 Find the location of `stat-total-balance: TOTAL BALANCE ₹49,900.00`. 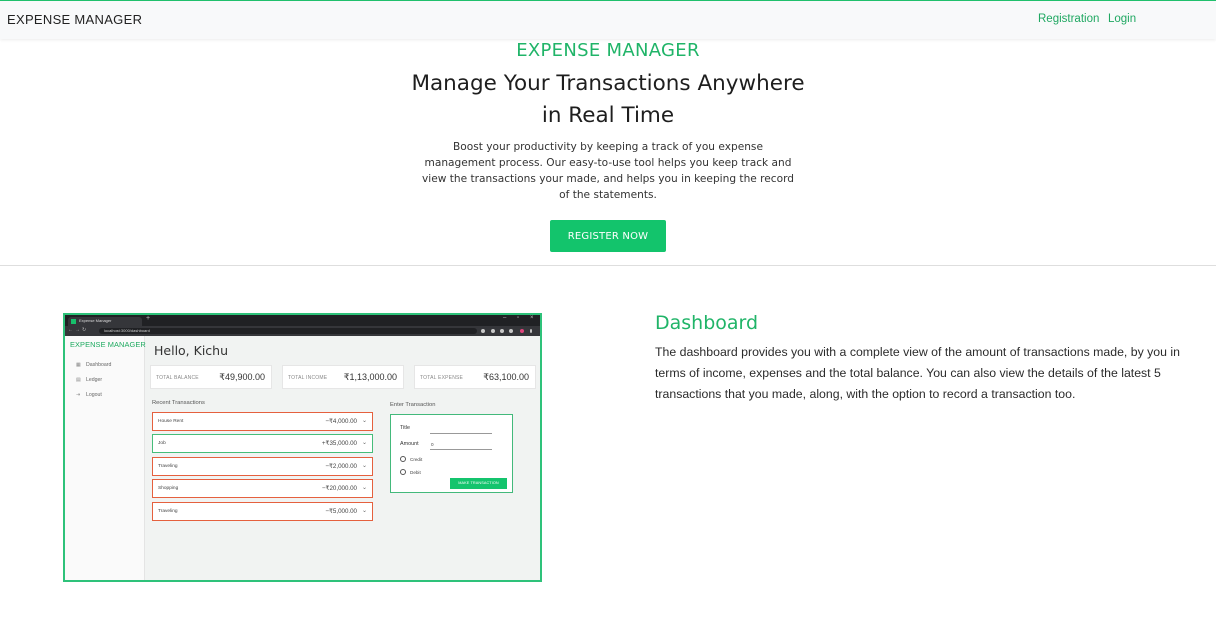

stat-total-balance: TOTAL BALANCE ₹49,900.00 is located at coordinates (211, 377).